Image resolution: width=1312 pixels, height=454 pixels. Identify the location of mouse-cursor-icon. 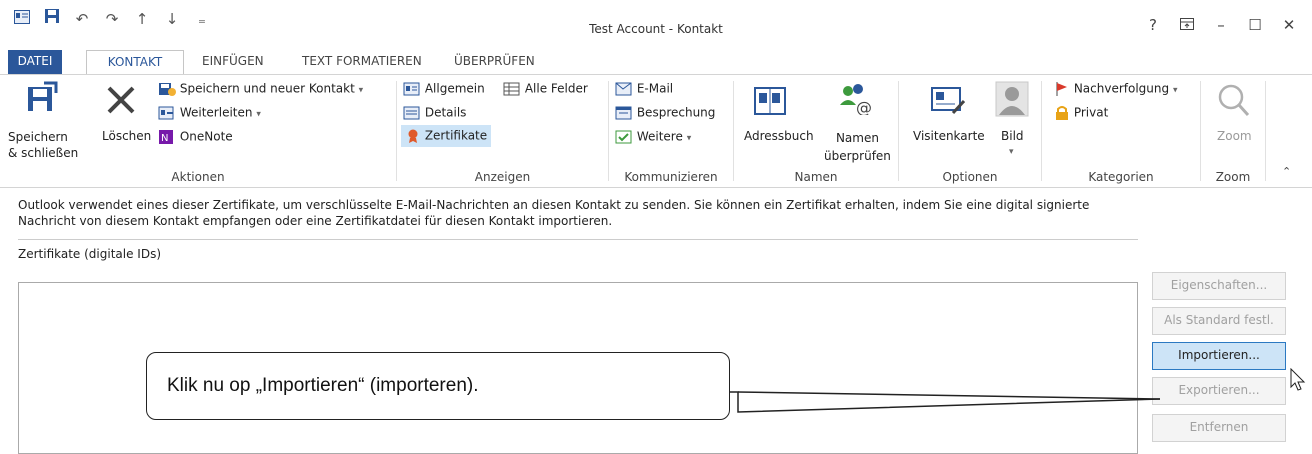
(1298, 381).